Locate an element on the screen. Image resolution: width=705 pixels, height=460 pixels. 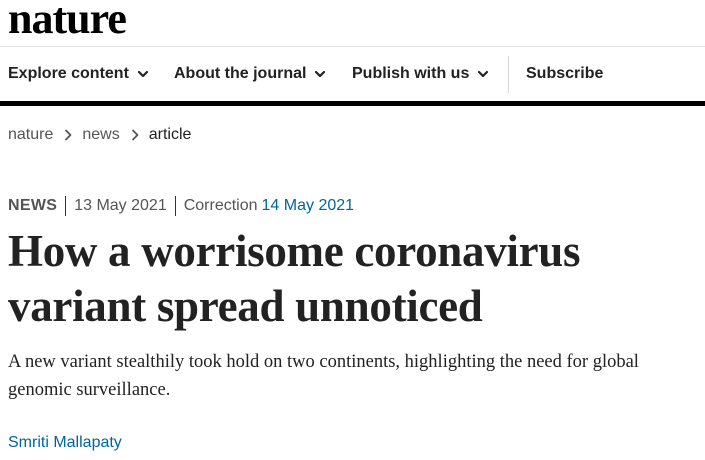
breadcrumb-item-news: news is located at coordinates (100, 135).